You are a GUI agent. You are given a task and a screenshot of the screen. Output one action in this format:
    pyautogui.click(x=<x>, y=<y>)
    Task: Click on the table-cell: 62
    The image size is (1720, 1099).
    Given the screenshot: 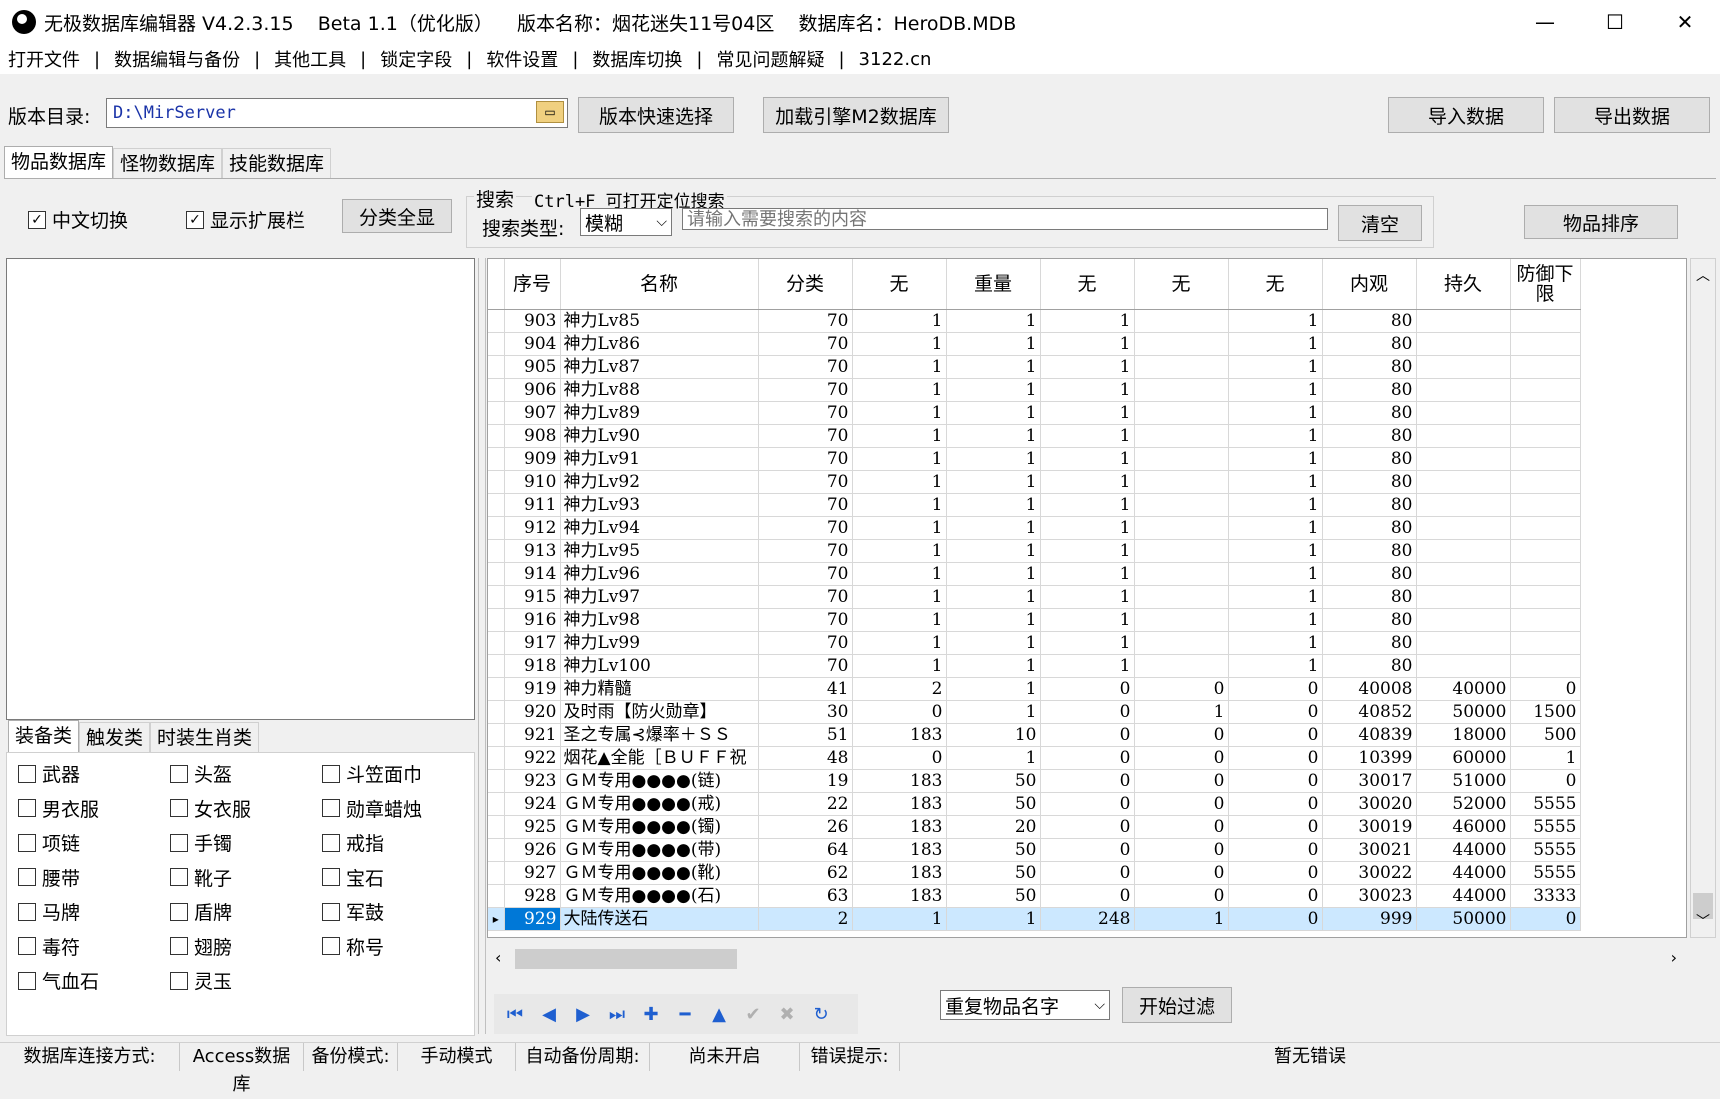 What is the action you would take?
    pyautogui.click(x=805, y=873)
    